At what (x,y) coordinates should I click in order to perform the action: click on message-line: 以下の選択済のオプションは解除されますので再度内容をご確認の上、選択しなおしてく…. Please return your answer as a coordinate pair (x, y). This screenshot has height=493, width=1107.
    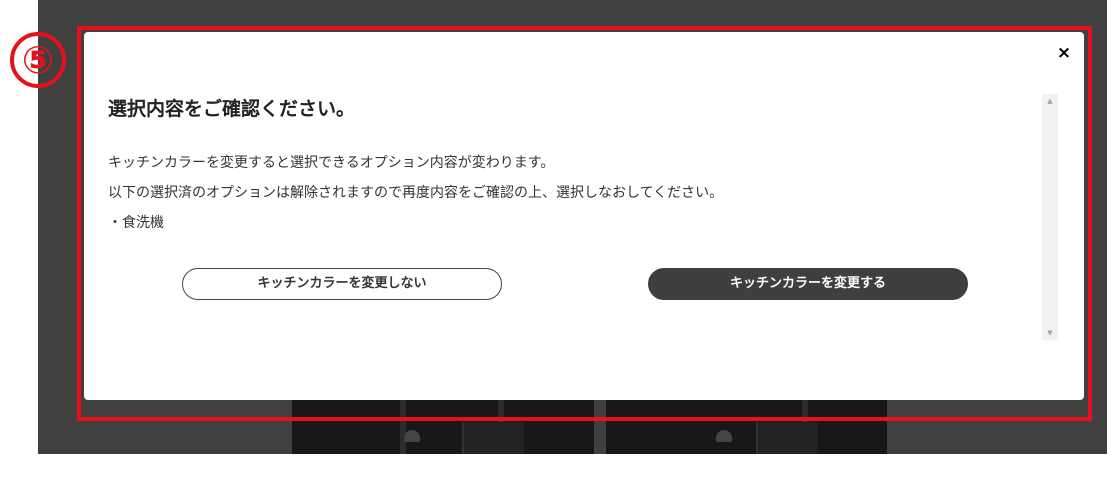
    Looking at the image, I should click on (416, 193).